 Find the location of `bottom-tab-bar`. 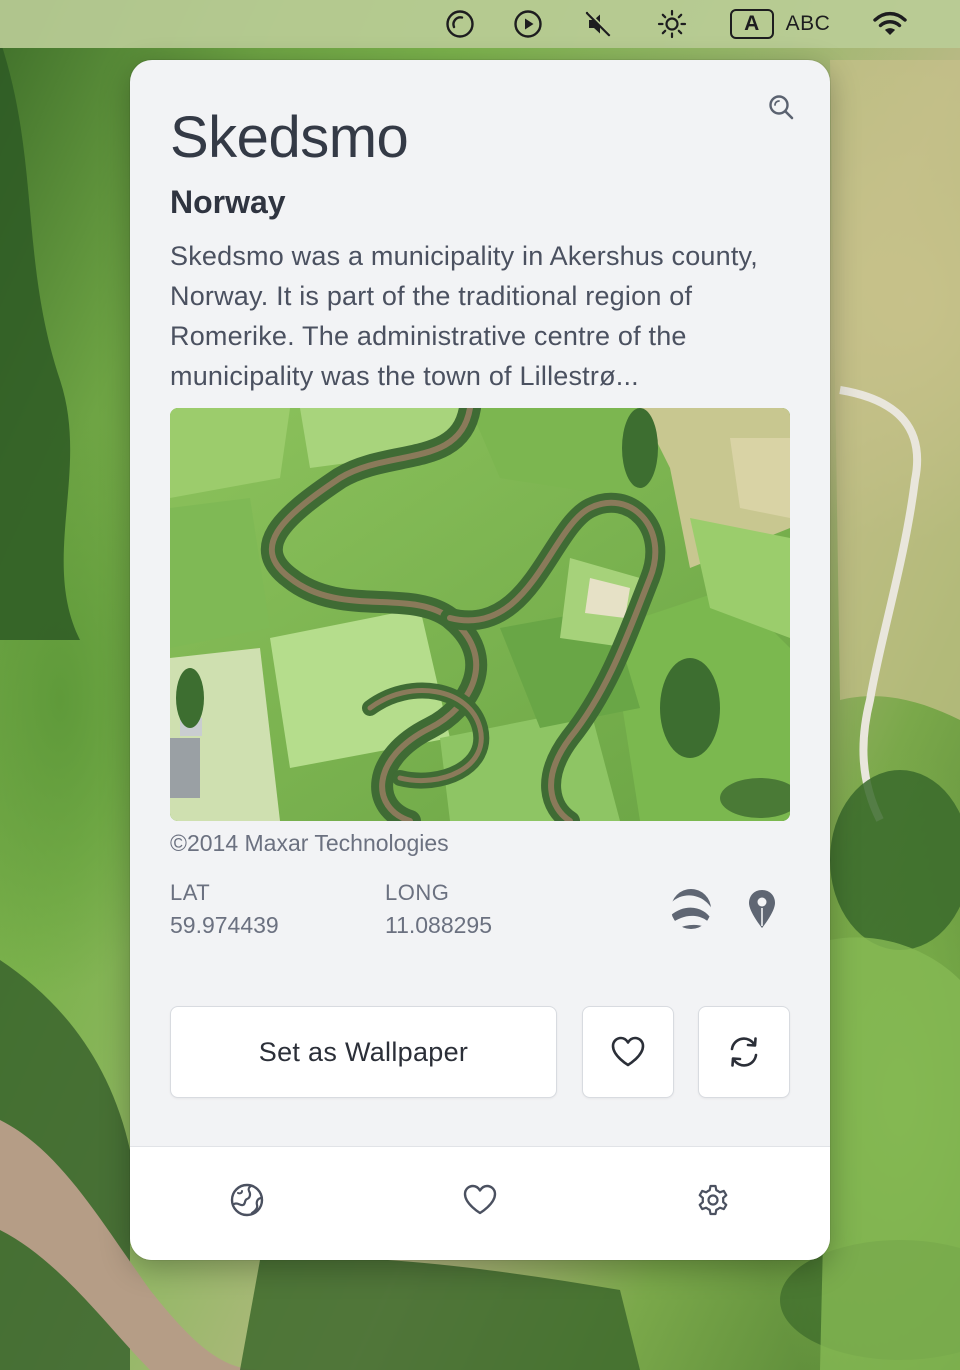

bottom-tab-bar is located at coordinates (480, 1203).